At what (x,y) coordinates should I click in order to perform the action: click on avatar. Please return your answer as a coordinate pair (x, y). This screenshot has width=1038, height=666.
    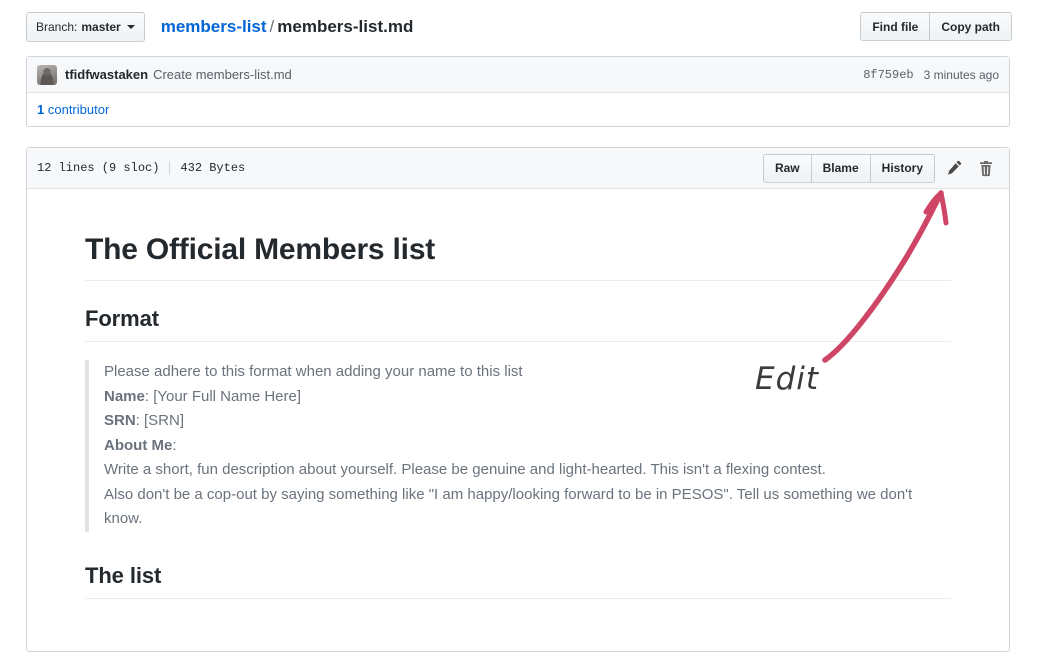
    Looking at the image, I should click on (47, 74).